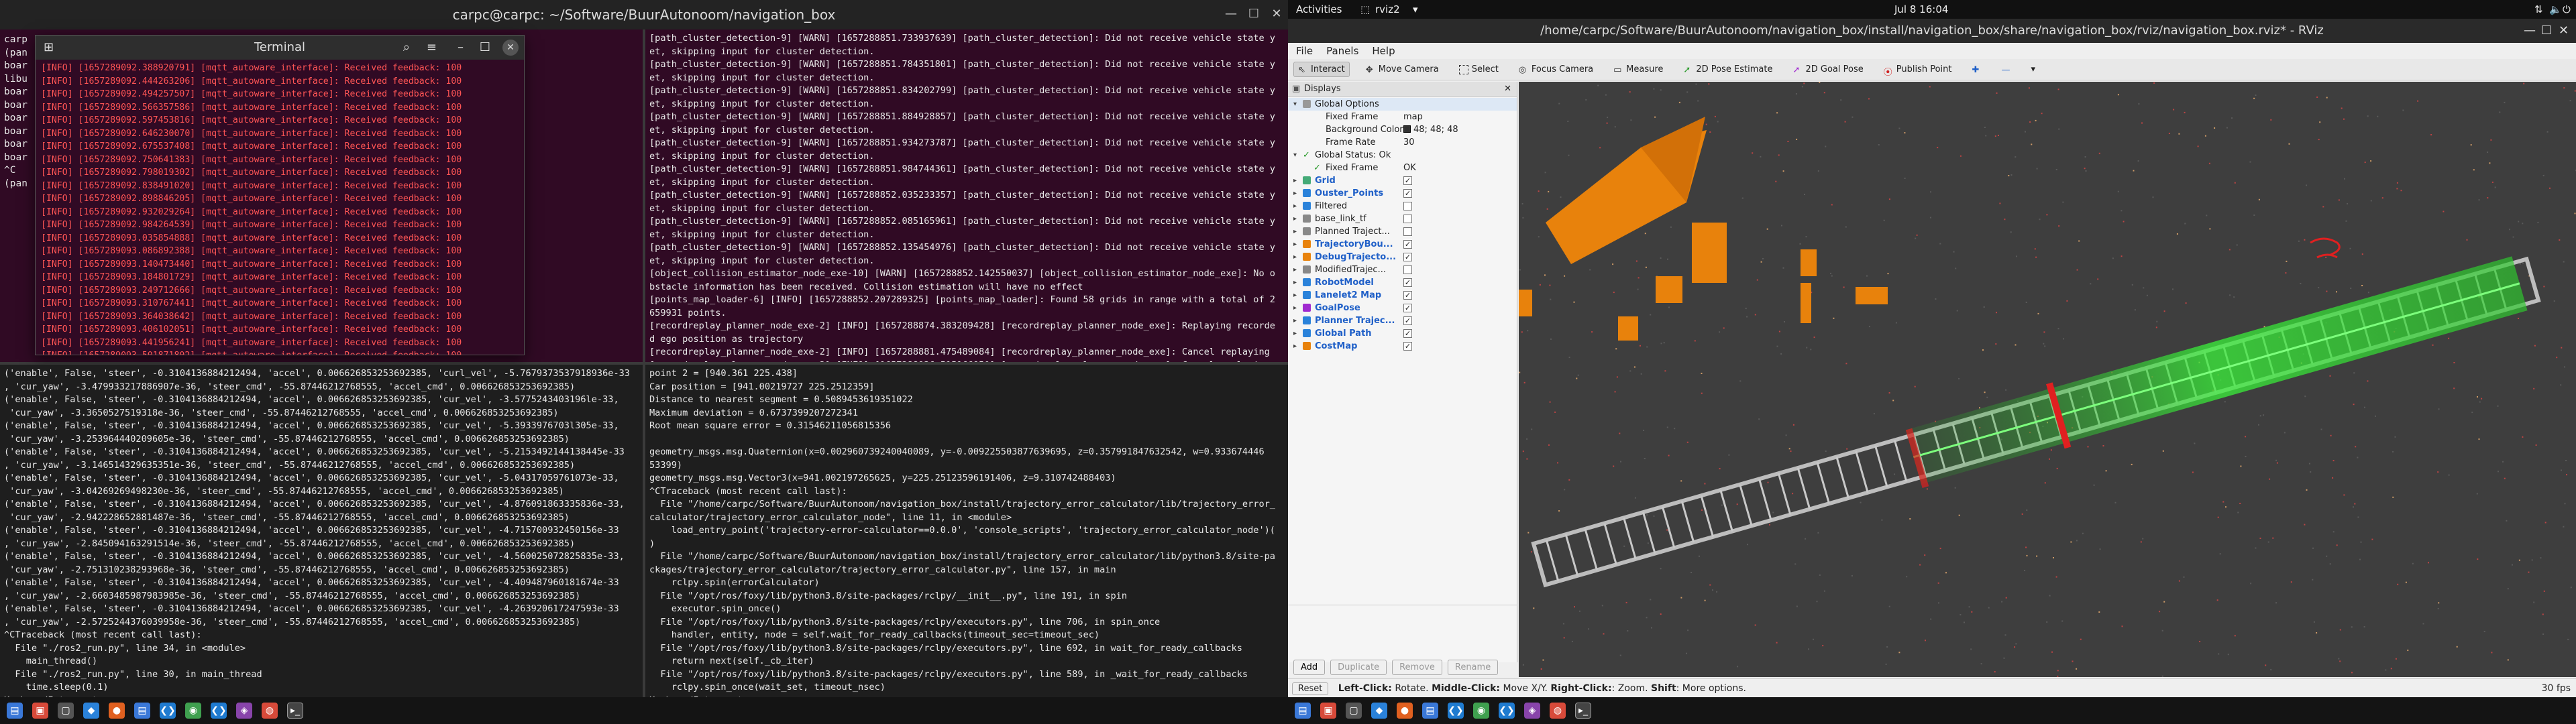  What do you see at coordinates (1402, 180) in the screenshot?
I see `display-row-grid: ▸ Grid ✓` at bounding box center [1402, 180].